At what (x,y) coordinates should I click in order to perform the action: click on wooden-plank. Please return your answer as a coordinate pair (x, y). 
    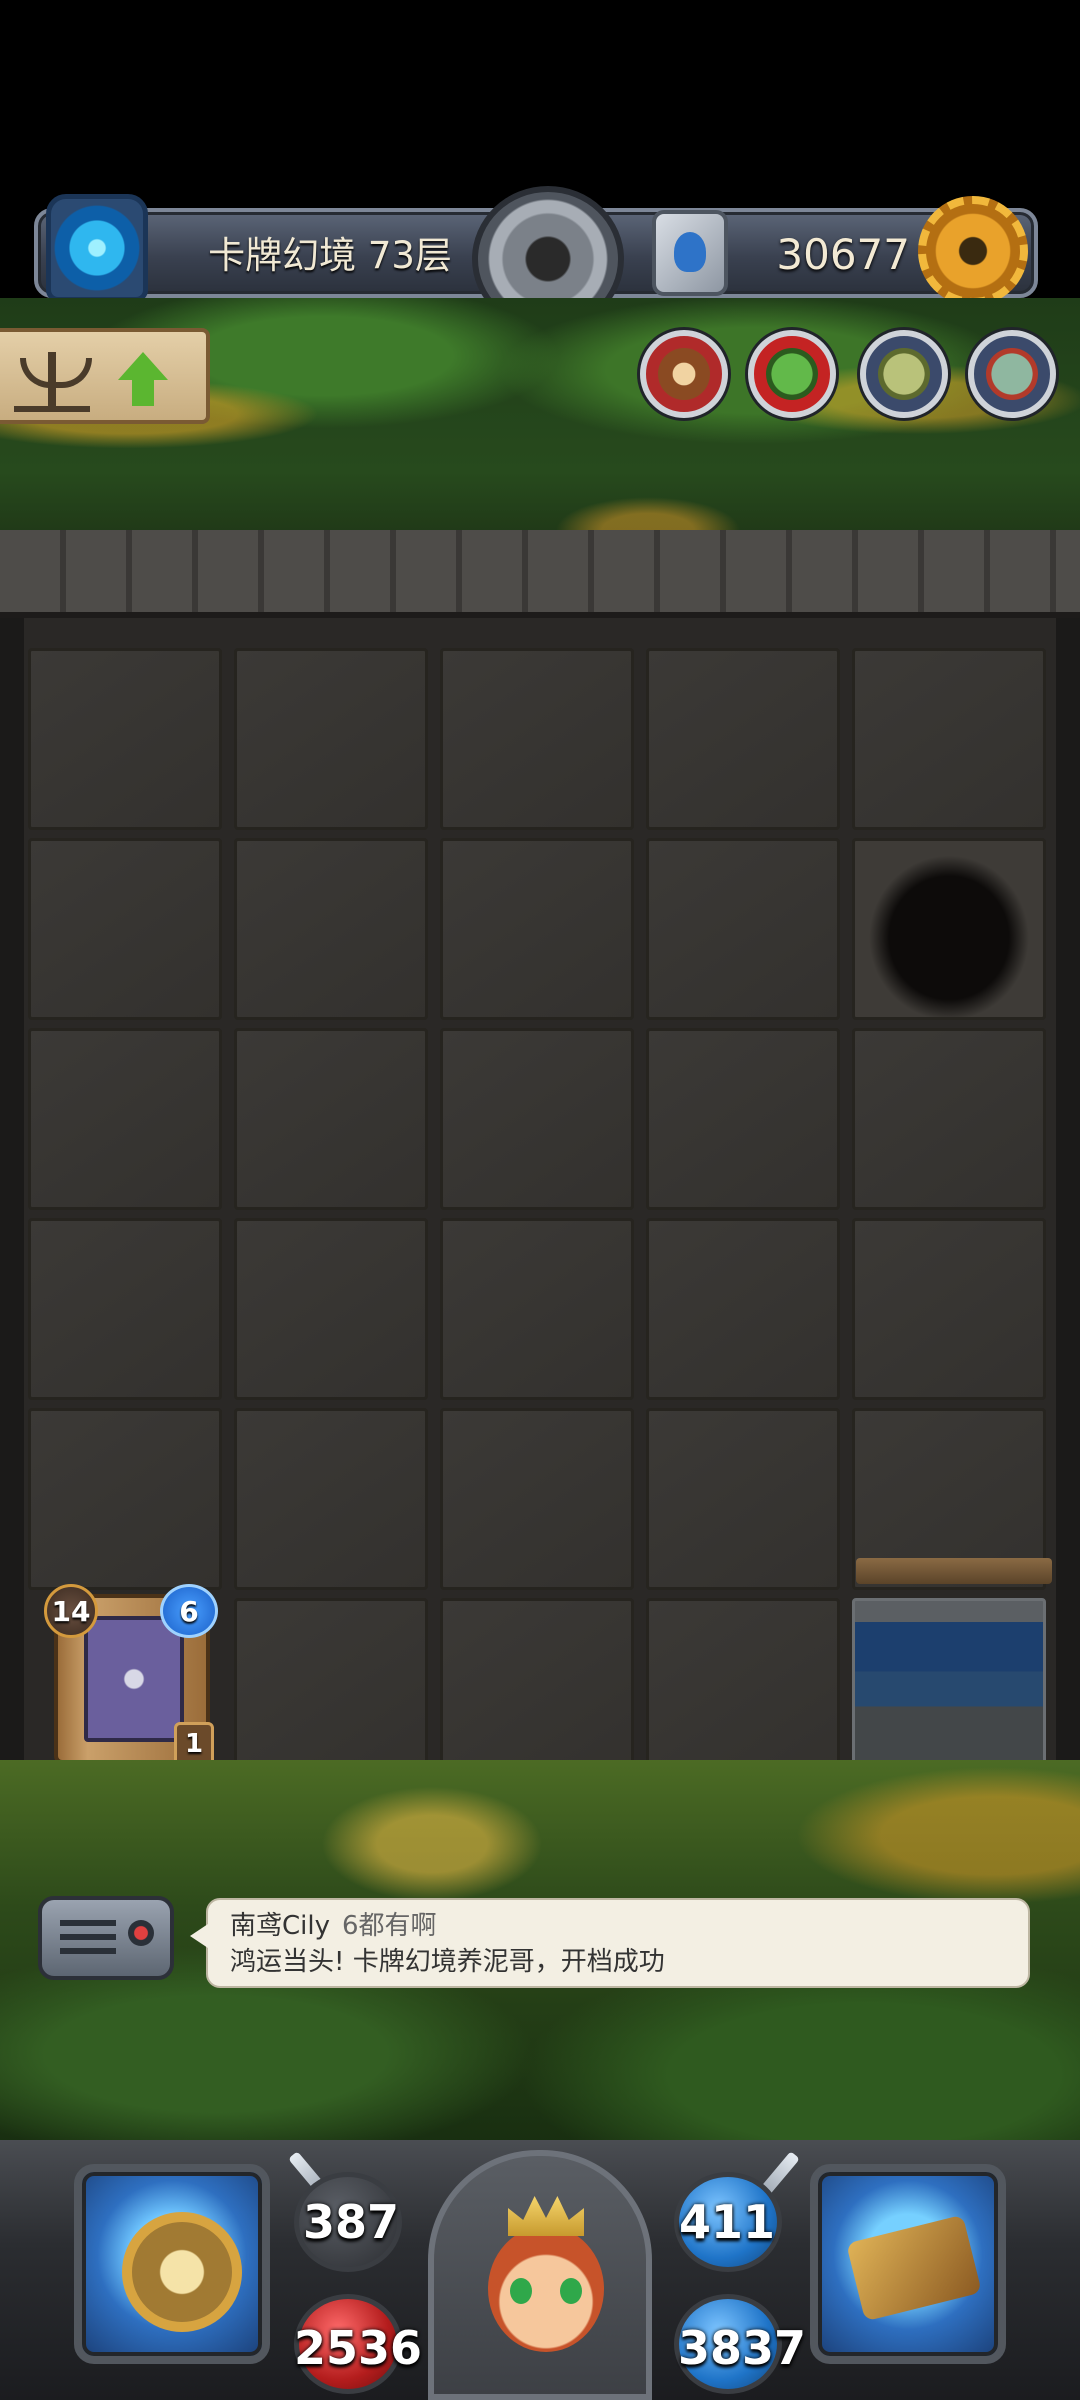
    Looking at the image, I should click on (954, 1571).